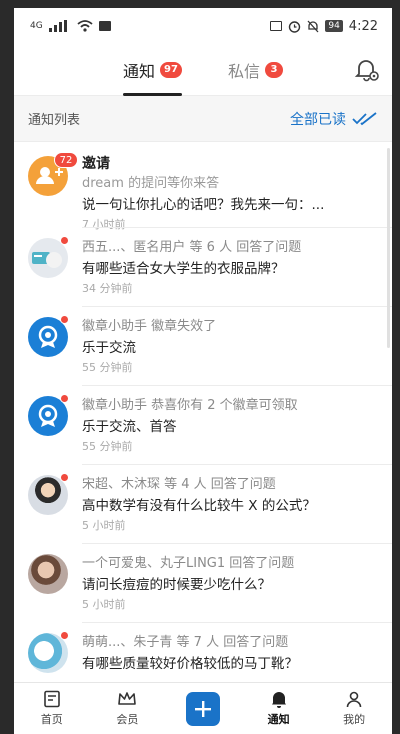 The width and height of the screenshot is (400, 734). I want to click on nav-add, so click(203, 708).